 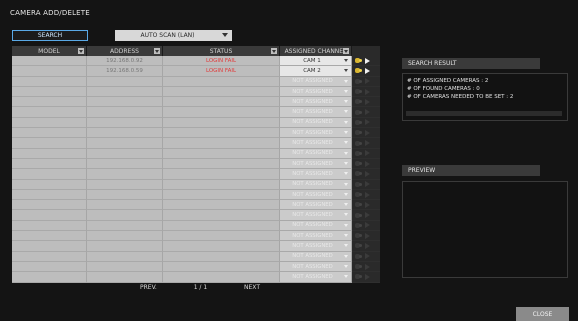 What do you see at coordinates (366, 112) in the screenshot?
I see `row-actions` at bounding box center [366, 112].